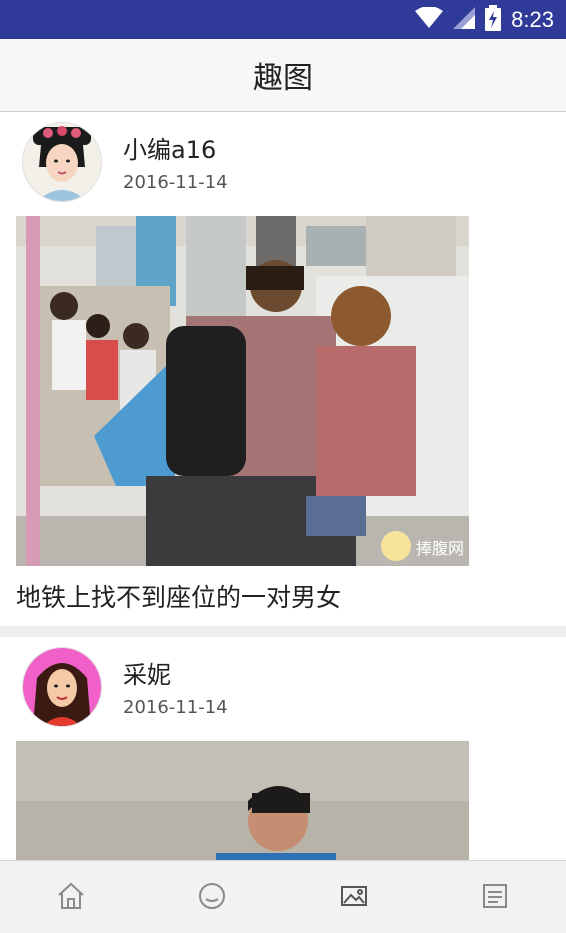 This screenshot has width=566, height=933. Describe the element at coordinates (484, 19) in the screenshot. I see `status-icons: 8:23` at that location.